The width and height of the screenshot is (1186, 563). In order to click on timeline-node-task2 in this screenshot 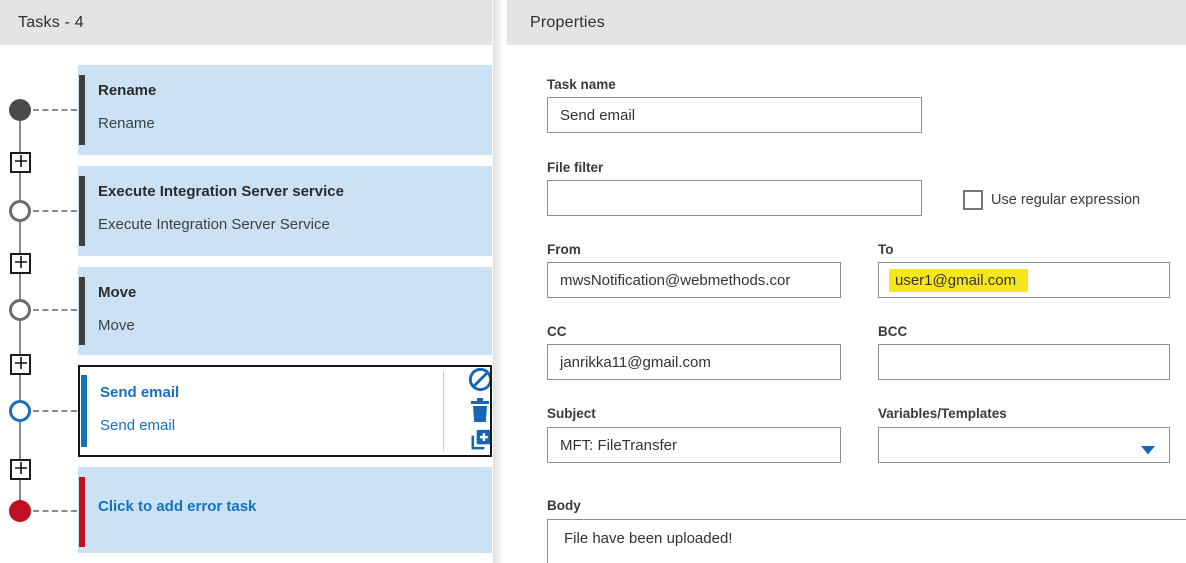, I will do `click(20, 211)`.